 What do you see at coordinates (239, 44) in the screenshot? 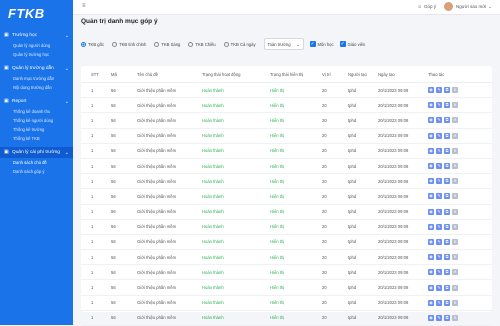
I see `radio-option: TKB Cả ngày` at bounding box center [239, 44].